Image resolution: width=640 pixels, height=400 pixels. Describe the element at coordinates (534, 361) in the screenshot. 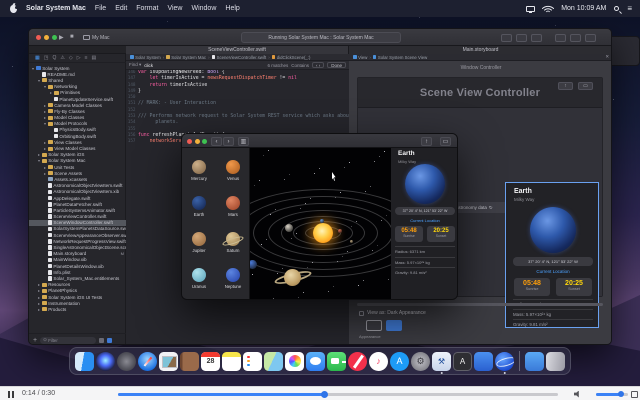

I see `dock-icon-downloads` at that location.